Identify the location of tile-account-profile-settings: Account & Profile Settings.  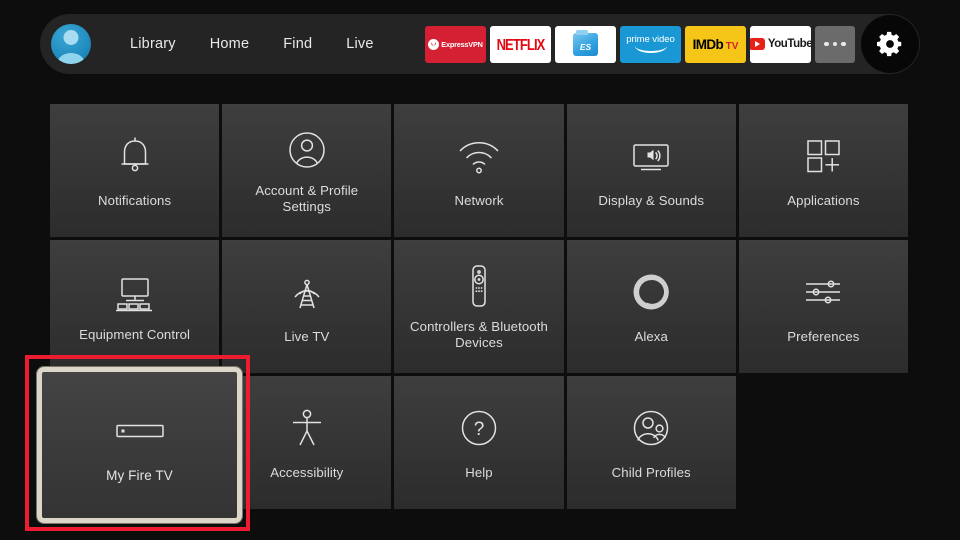
(307, 170).